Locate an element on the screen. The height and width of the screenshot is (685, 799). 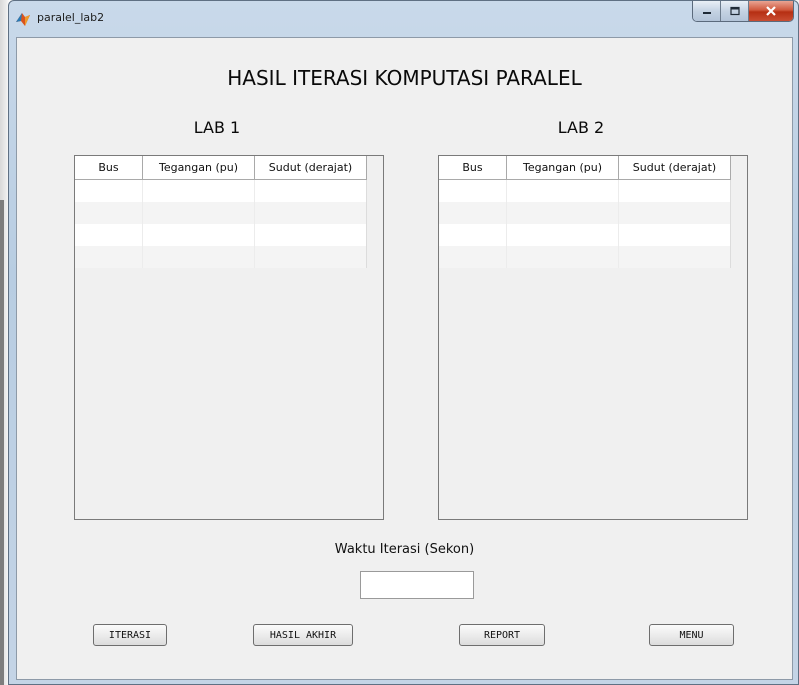
minimize-button is located at coordinates (707, 11).